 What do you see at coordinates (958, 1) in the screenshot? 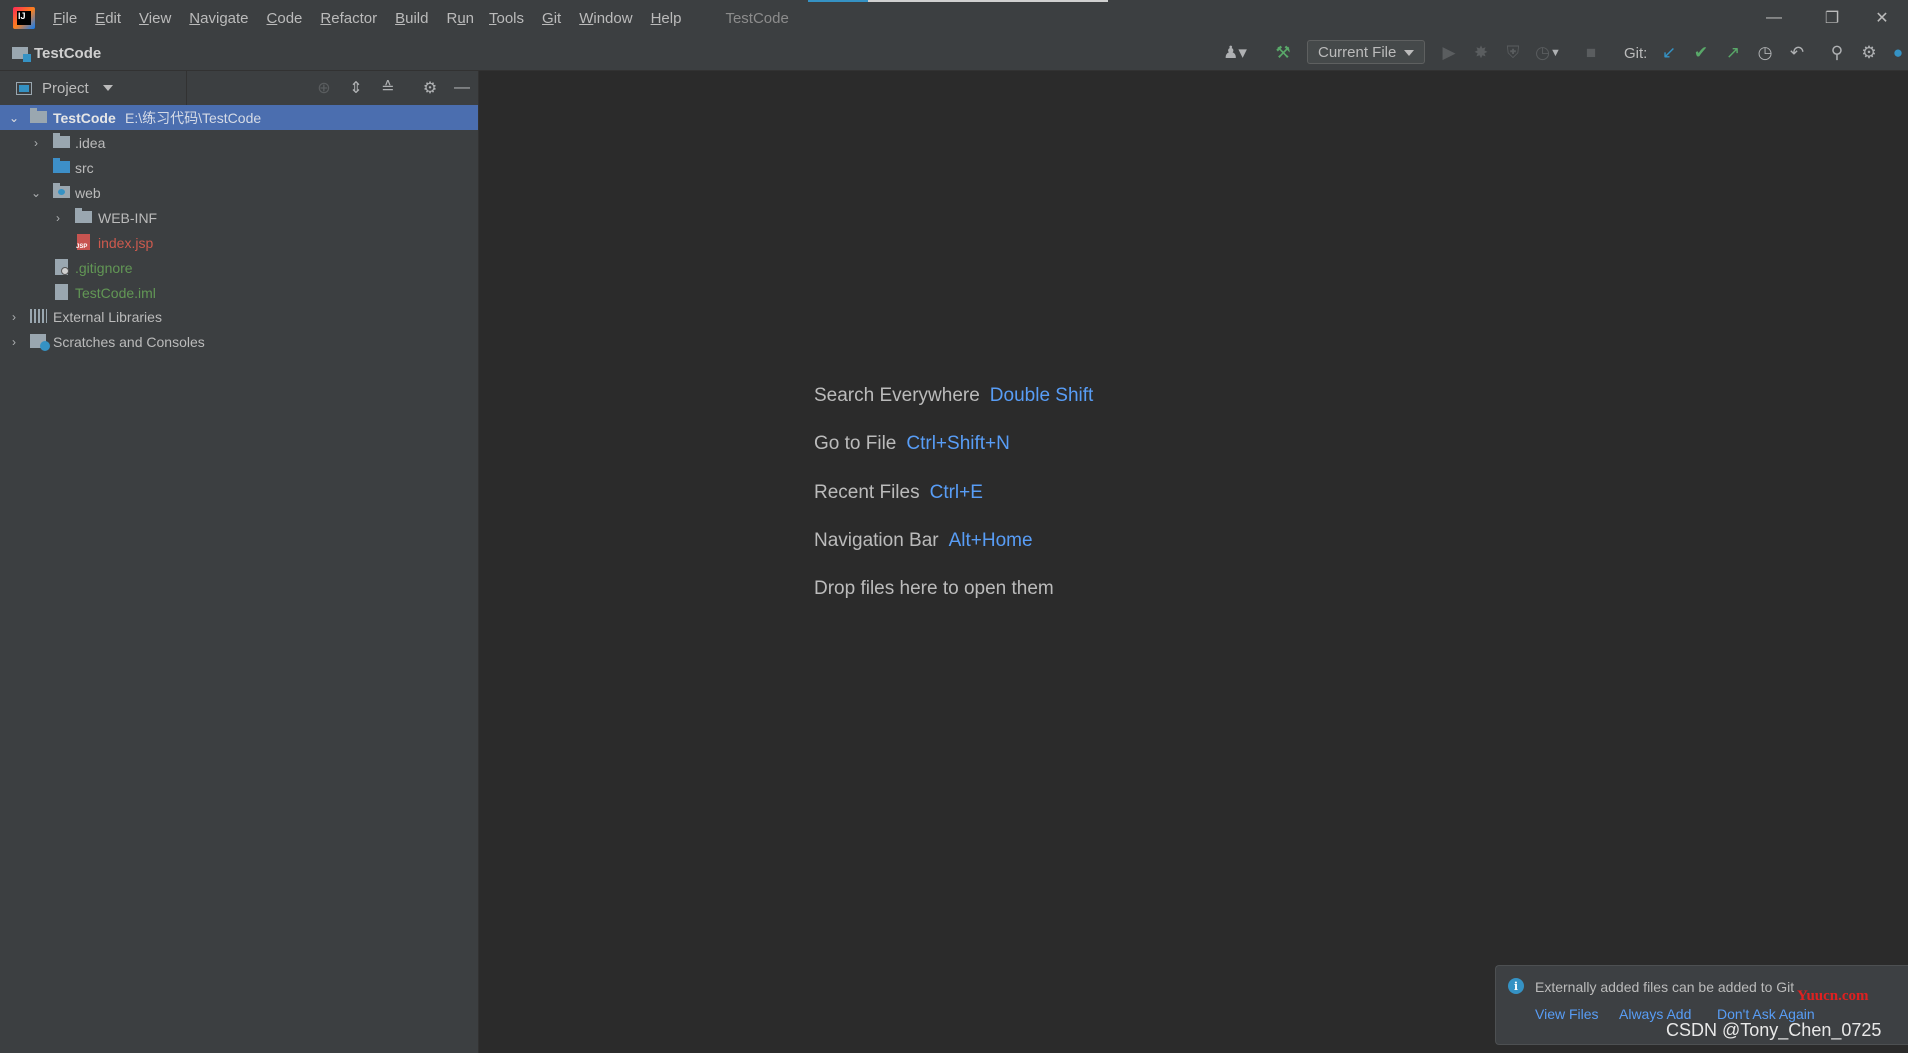
I see `background-task-progress` at bounding box center [958, 1].